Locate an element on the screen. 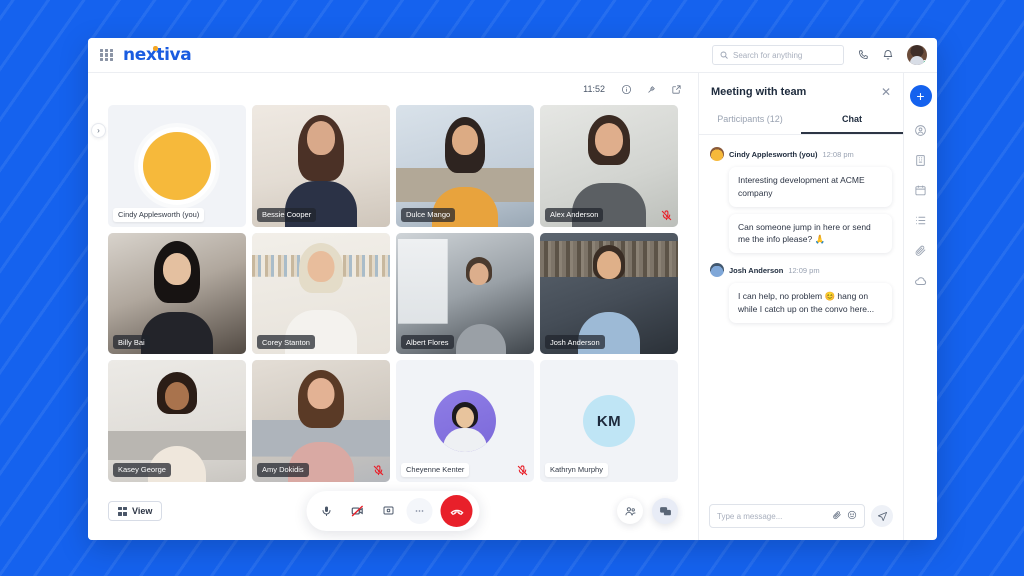  message-time: 12:08 pm is located at coordinates (838, 154).